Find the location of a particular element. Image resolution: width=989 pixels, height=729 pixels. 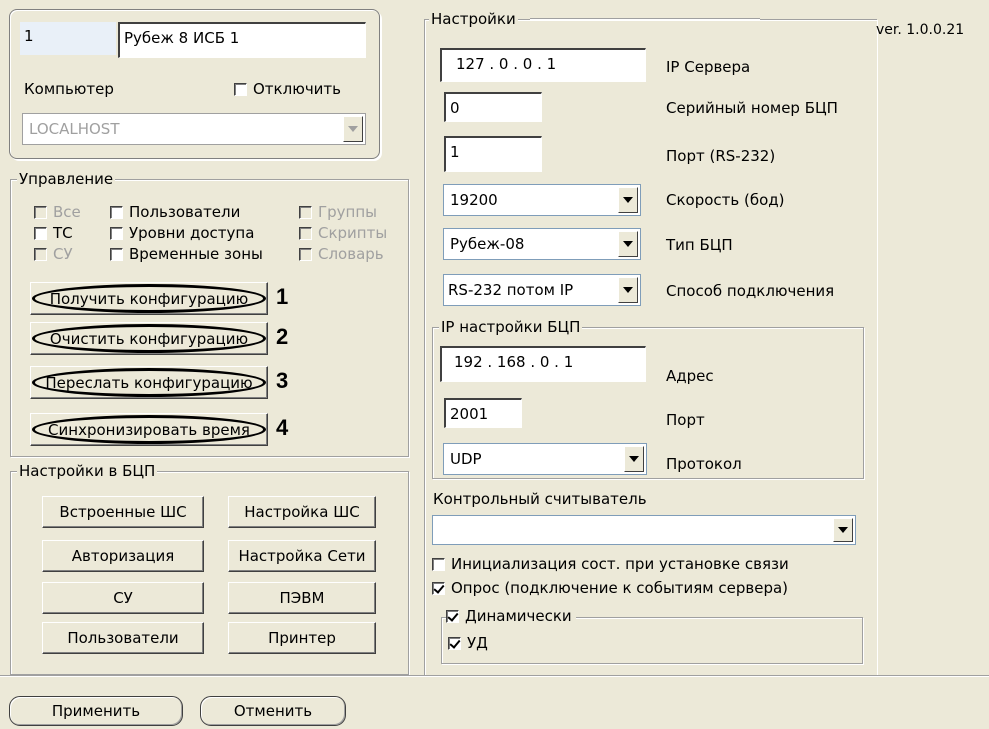

annotation-number-2: 2 is located at coordinates (282, 336).